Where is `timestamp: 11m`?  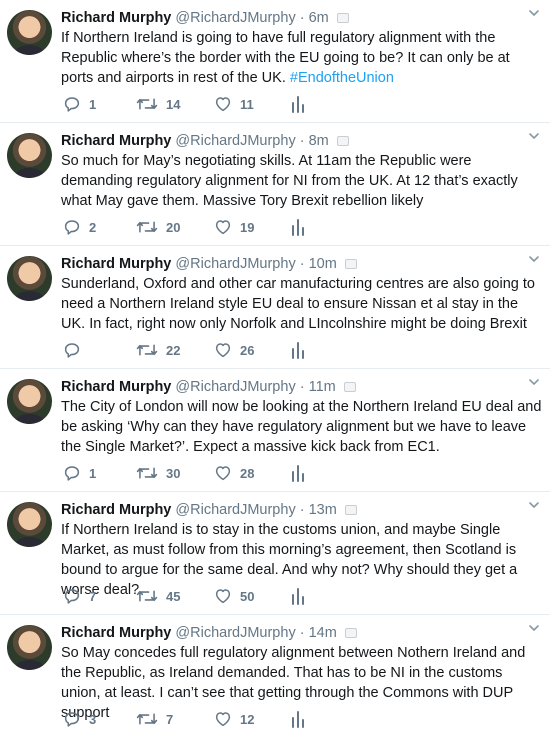 timestamp: 11m is located at coordinates (322, 387).